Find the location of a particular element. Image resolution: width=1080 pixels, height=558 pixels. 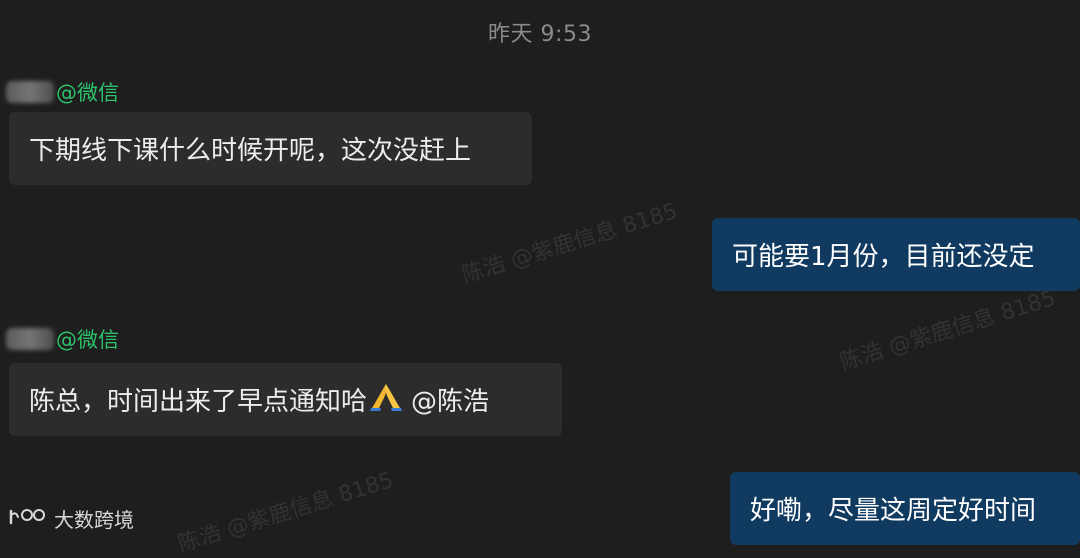

message-bubble-outgoing: 可能要1月份，目前还没定 is located at coordinates (896, 254).